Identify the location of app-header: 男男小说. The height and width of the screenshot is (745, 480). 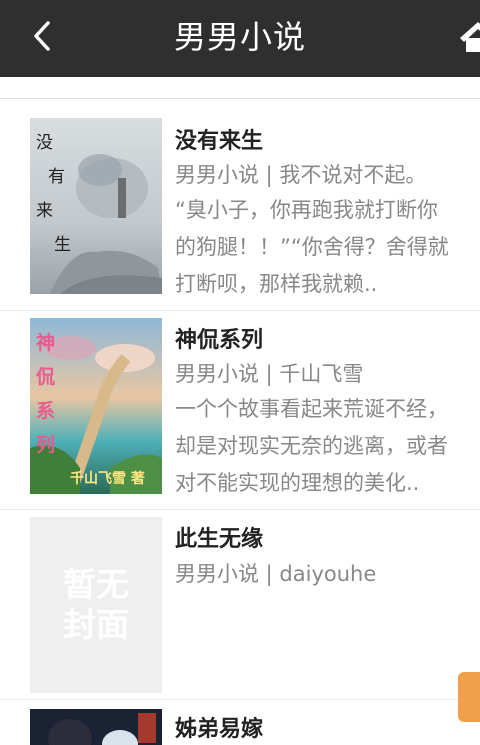
(240, 38).